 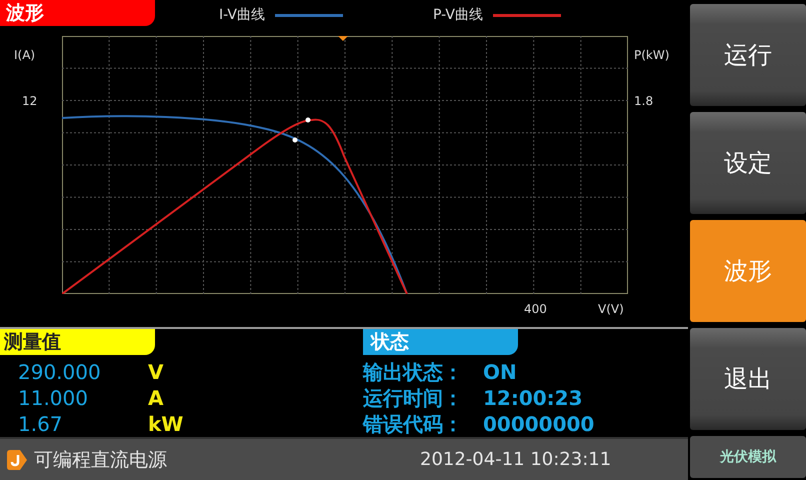 I want to click on status-value: 00000000, so click(x=539, y=424).